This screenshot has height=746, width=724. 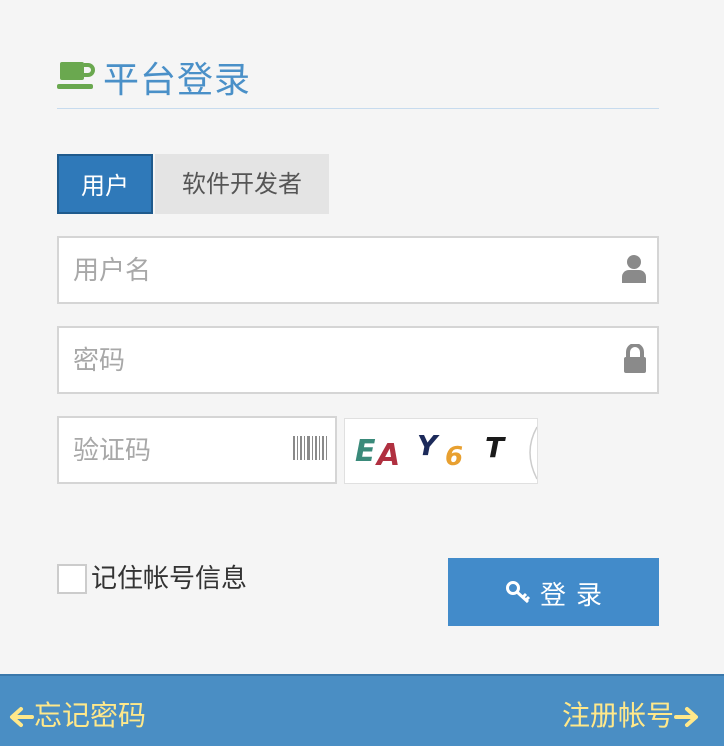 I want to click on register-label: 注册帐号, so click(x=617, y=715).